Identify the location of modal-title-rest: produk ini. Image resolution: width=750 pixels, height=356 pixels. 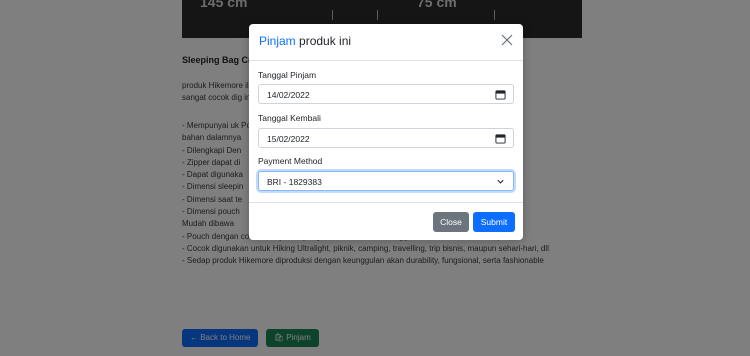
(323, 41).